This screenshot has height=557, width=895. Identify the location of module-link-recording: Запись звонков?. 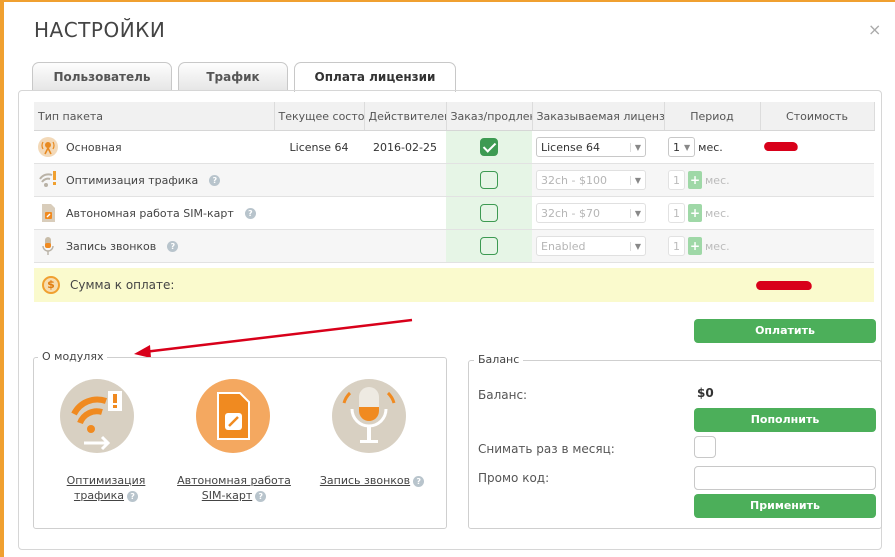
(372, 480).